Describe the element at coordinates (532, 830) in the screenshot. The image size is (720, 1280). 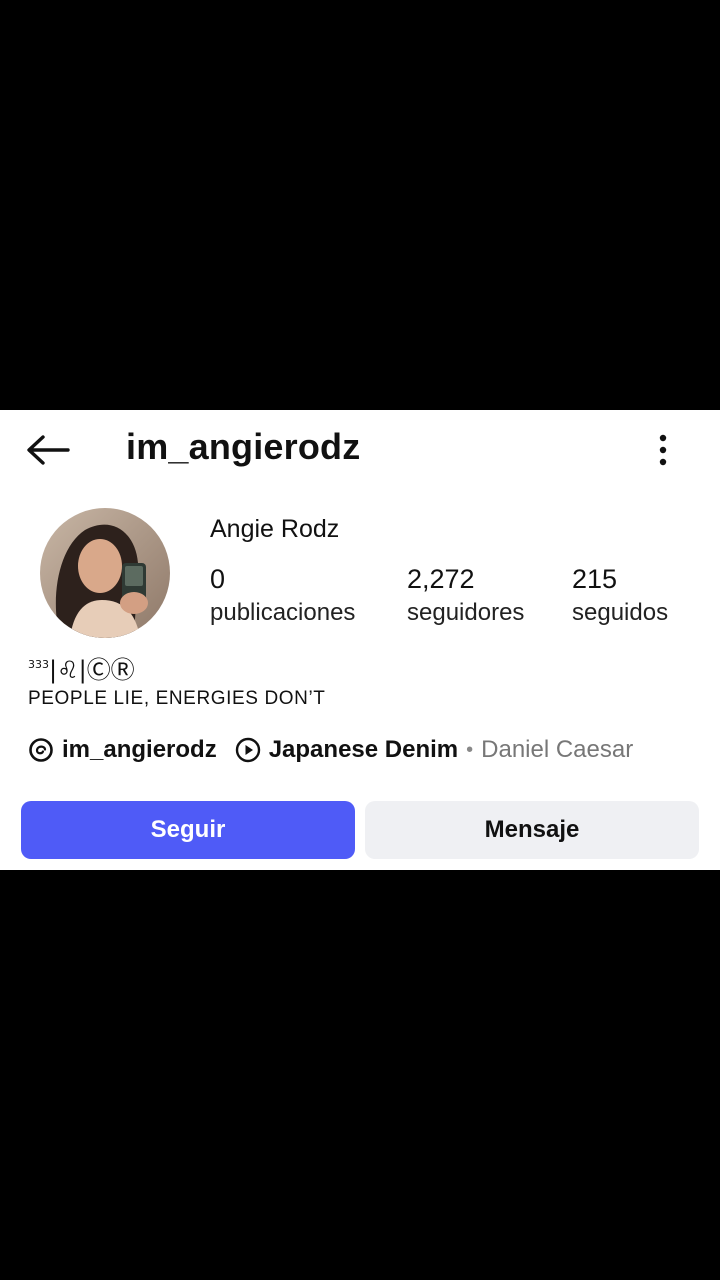
I see `message-button: Mensaje` at that location.